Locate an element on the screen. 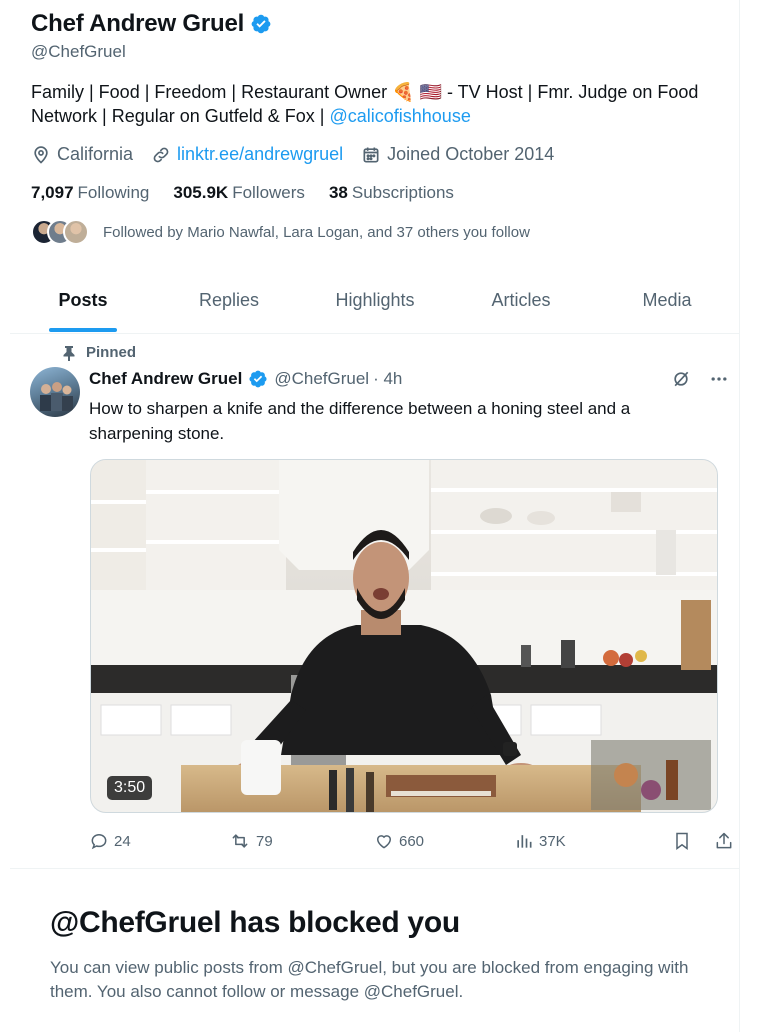 The width and height of the screenshot is (768, 1032). tab-posts-label: Posts is located at coordinates (83, 300).